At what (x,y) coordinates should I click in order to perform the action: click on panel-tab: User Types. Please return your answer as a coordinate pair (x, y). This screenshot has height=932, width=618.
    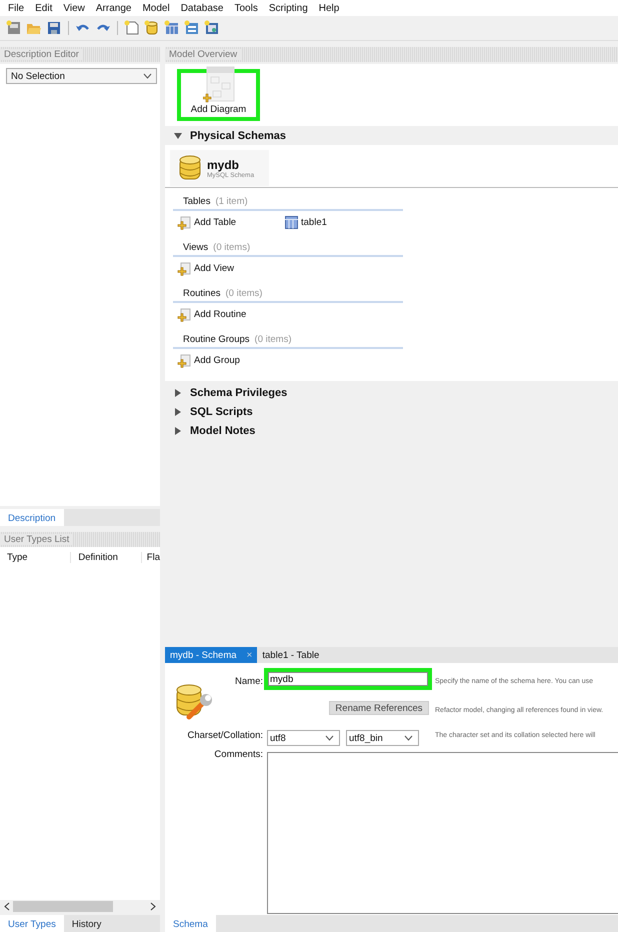
    Looking at the image, I should click on (32, 923).